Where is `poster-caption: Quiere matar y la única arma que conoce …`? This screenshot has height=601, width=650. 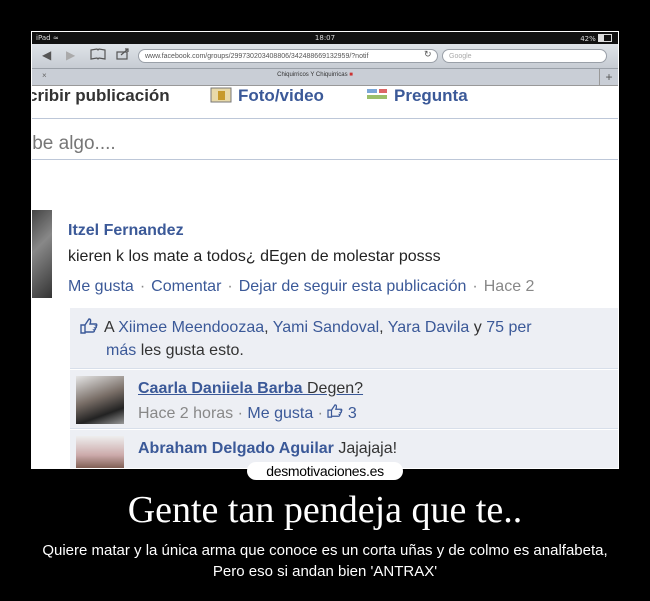 poster-caption: Quiere matar y la única arma que conoce … is located at coordinates (325, 561).